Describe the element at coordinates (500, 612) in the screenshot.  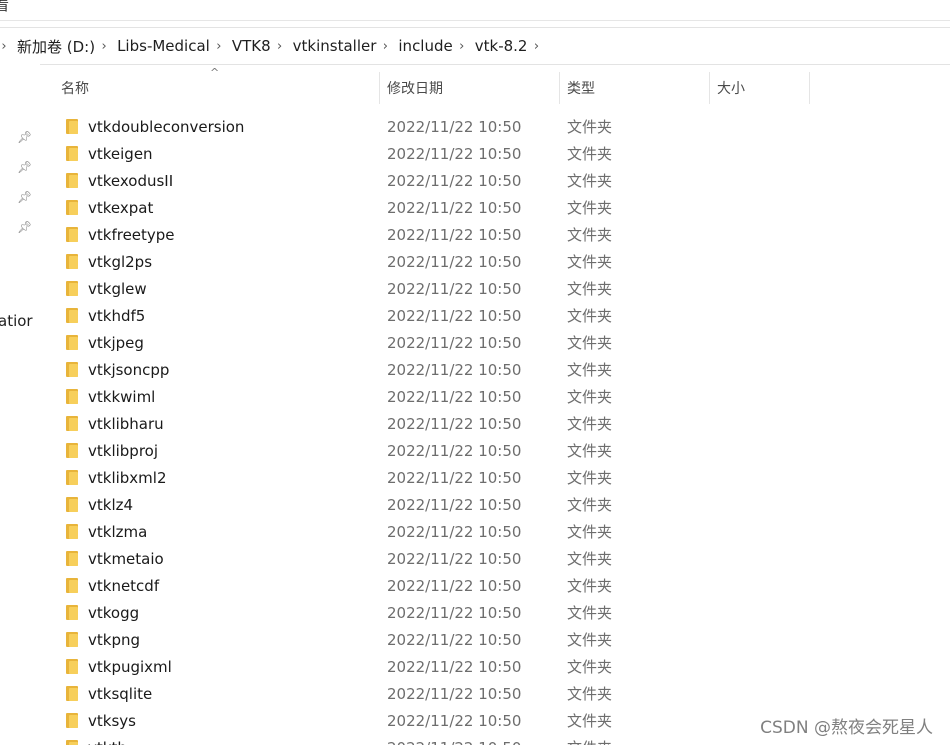
I see `list-item: vtkogg 2022/11/22 10:50 文件夹` at that location.